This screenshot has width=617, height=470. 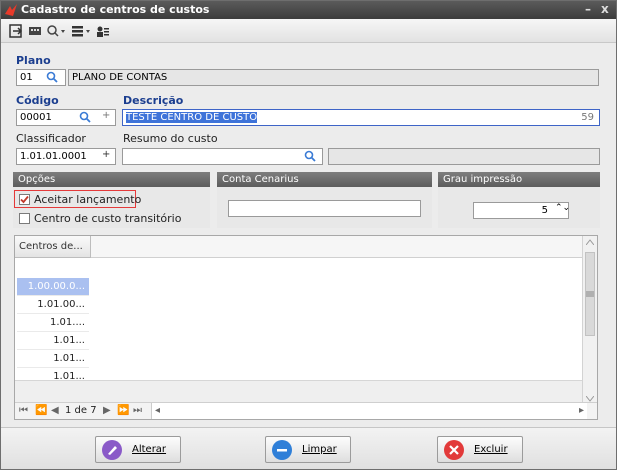 I want to click on codigo-search-icon, so click(x=85, y=117).